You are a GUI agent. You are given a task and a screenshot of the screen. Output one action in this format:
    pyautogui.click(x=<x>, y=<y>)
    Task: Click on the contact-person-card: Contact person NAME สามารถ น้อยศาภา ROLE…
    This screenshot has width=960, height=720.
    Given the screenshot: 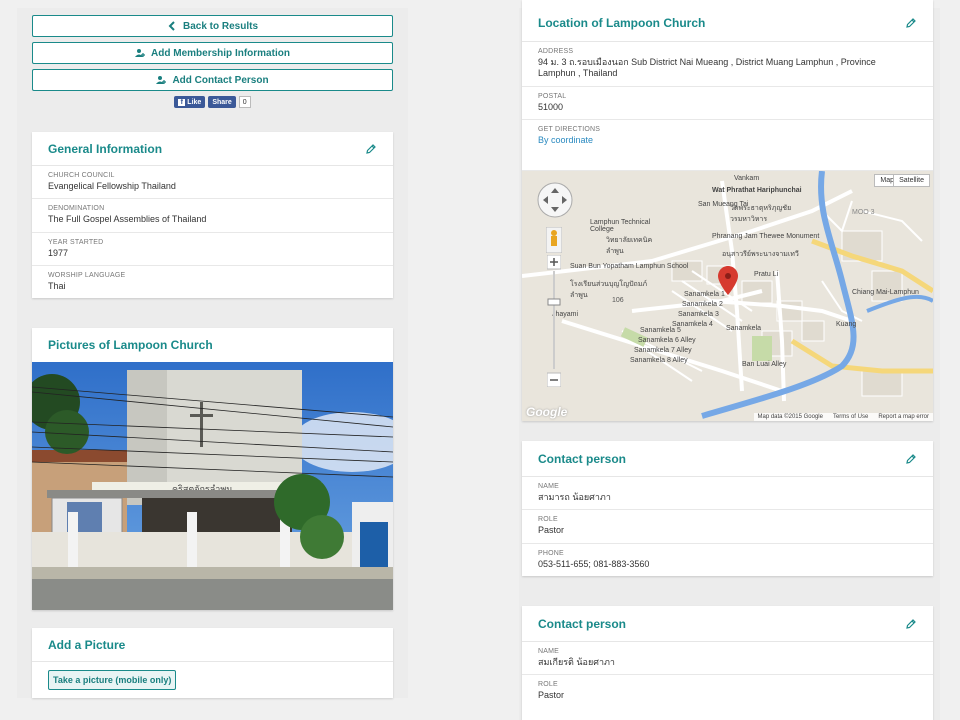 What is the action you would take?
    pyautogui.click(x=727, y=508)
    